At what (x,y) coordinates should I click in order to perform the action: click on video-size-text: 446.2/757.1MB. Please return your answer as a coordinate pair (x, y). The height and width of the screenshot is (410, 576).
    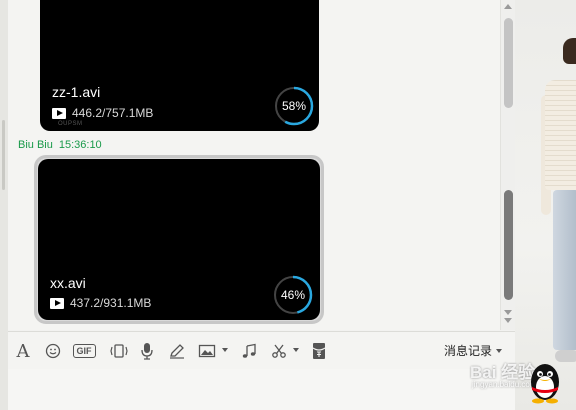
    Looking at the image, I should click on (113, 113).